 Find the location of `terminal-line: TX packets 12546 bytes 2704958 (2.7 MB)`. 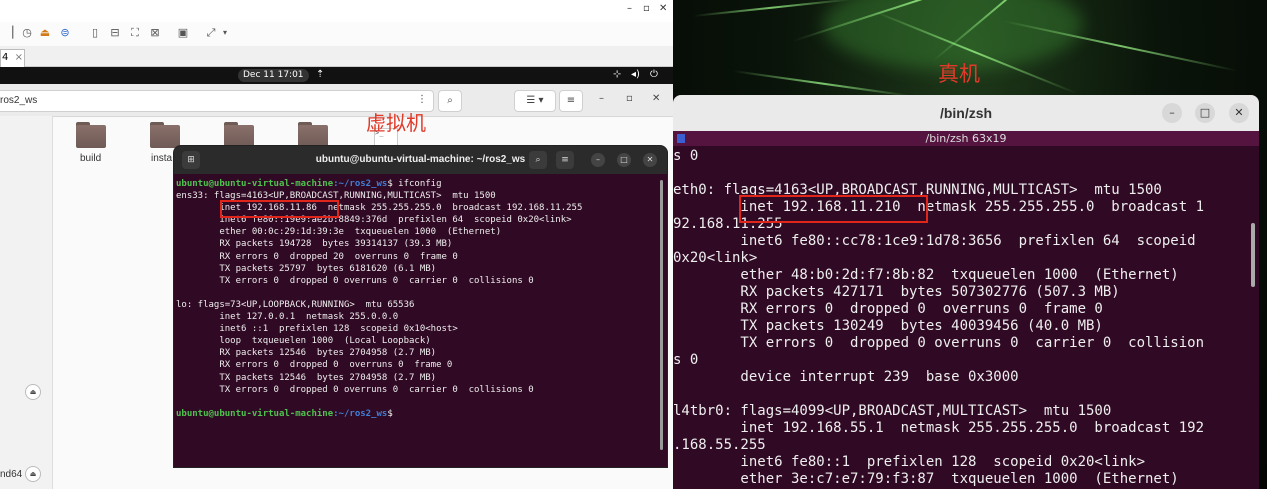

terminal-line: TX packets 12546 bytes 2704958 (2.7 MB) is located at coordinates (306, 377).